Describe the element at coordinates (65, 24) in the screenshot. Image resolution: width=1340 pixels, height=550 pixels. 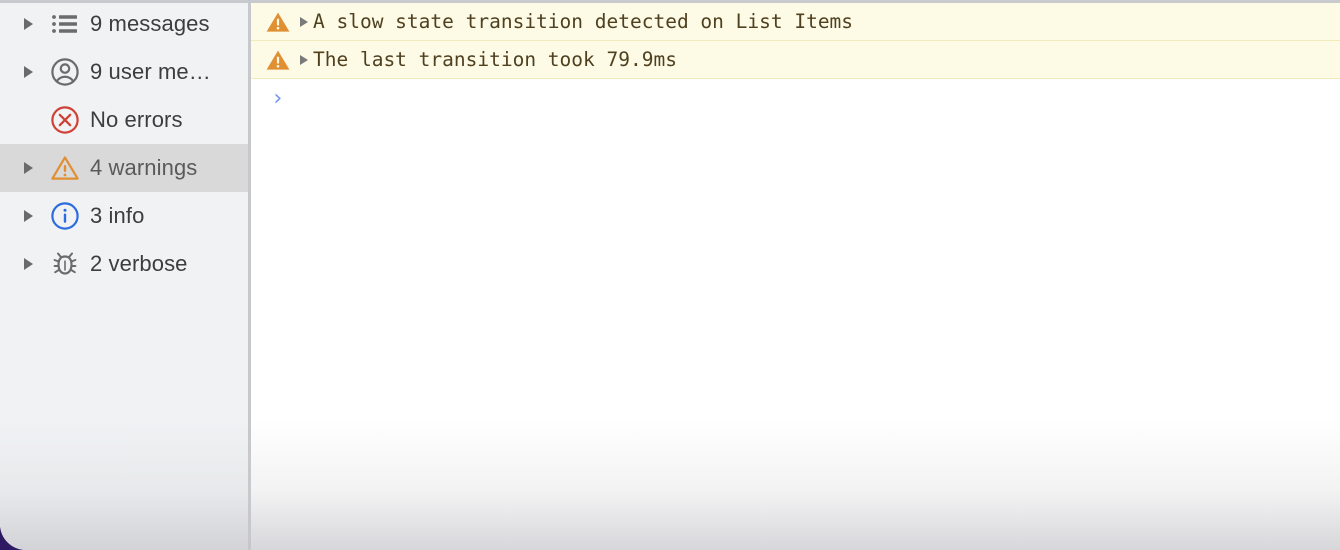
I see `list-icon` at that location.